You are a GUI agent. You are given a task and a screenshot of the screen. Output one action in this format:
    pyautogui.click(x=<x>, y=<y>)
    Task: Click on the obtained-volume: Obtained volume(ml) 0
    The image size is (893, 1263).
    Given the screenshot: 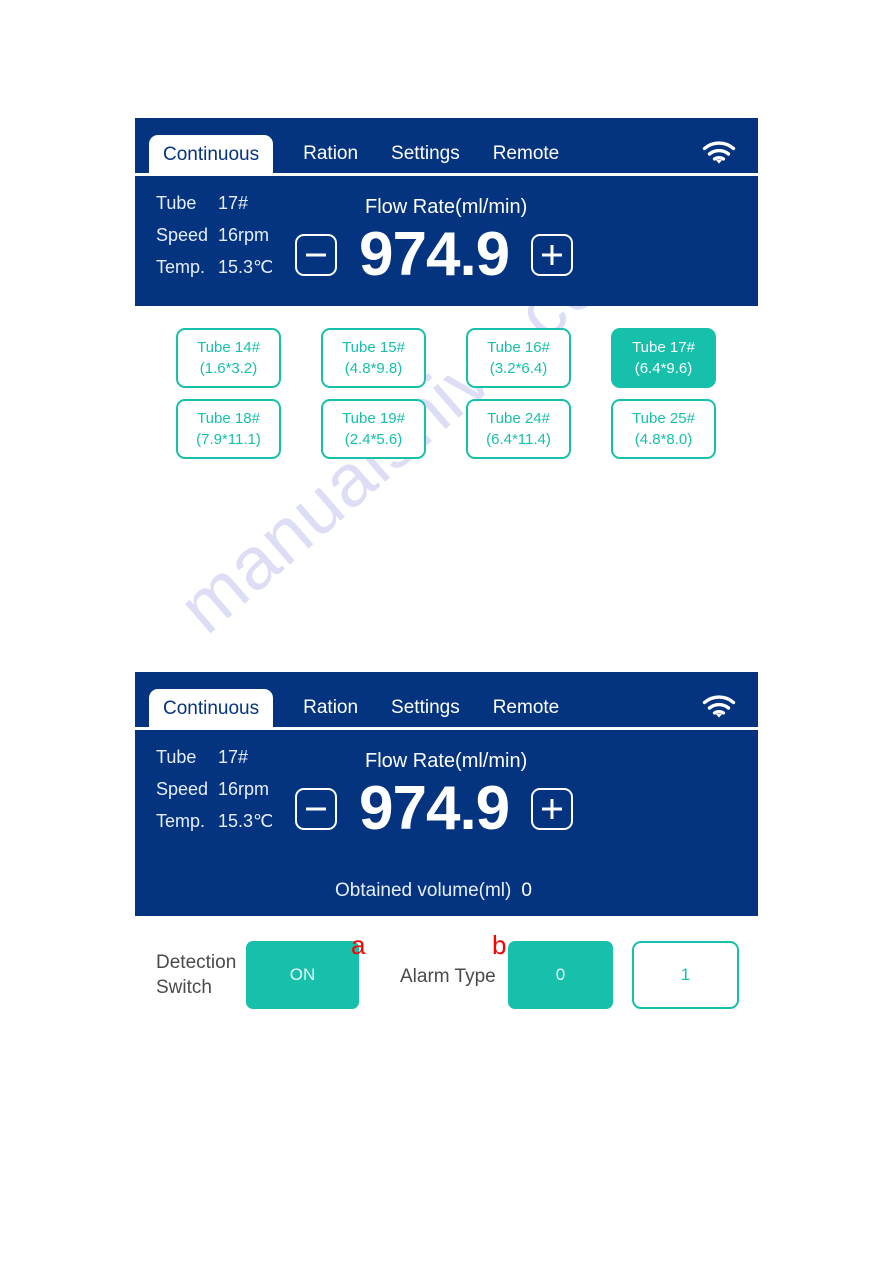 What is the action you would take?
    pyautogui.click(x=433, y=891)
    